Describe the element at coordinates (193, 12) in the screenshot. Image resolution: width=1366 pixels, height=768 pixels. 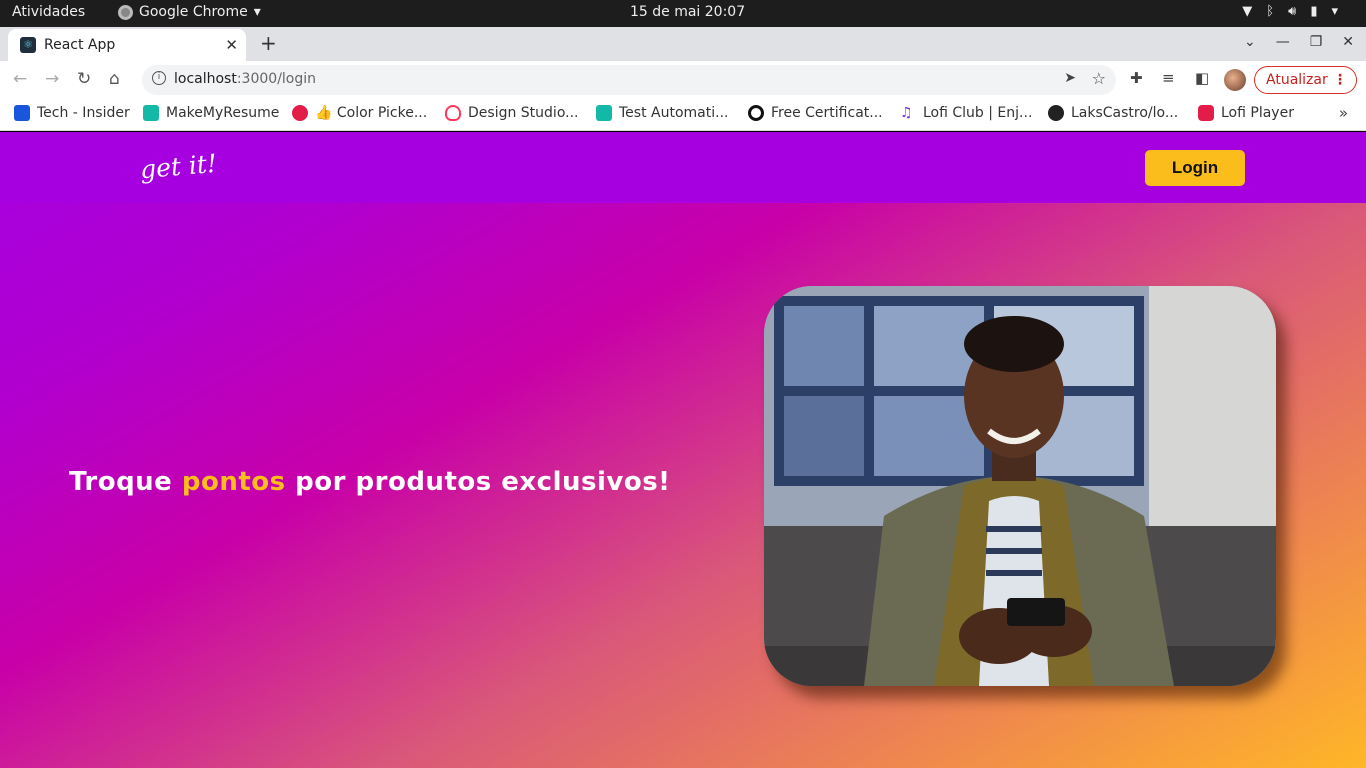
I see `app-name: Google Chrome` at that location.